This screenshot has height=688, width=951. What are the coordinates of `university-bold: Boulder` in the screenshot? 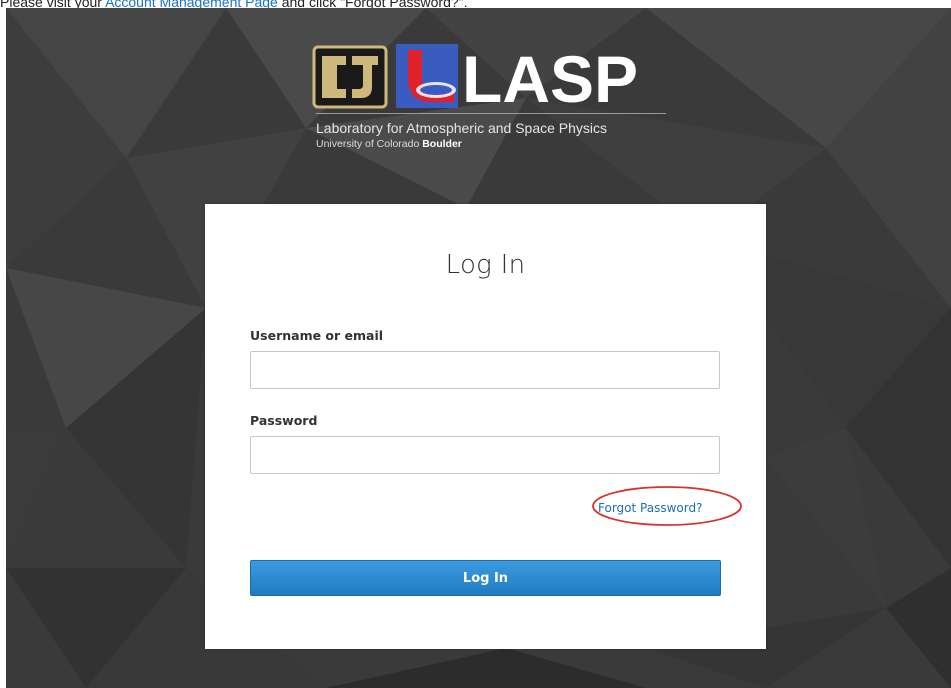 It's located at (442, 144).